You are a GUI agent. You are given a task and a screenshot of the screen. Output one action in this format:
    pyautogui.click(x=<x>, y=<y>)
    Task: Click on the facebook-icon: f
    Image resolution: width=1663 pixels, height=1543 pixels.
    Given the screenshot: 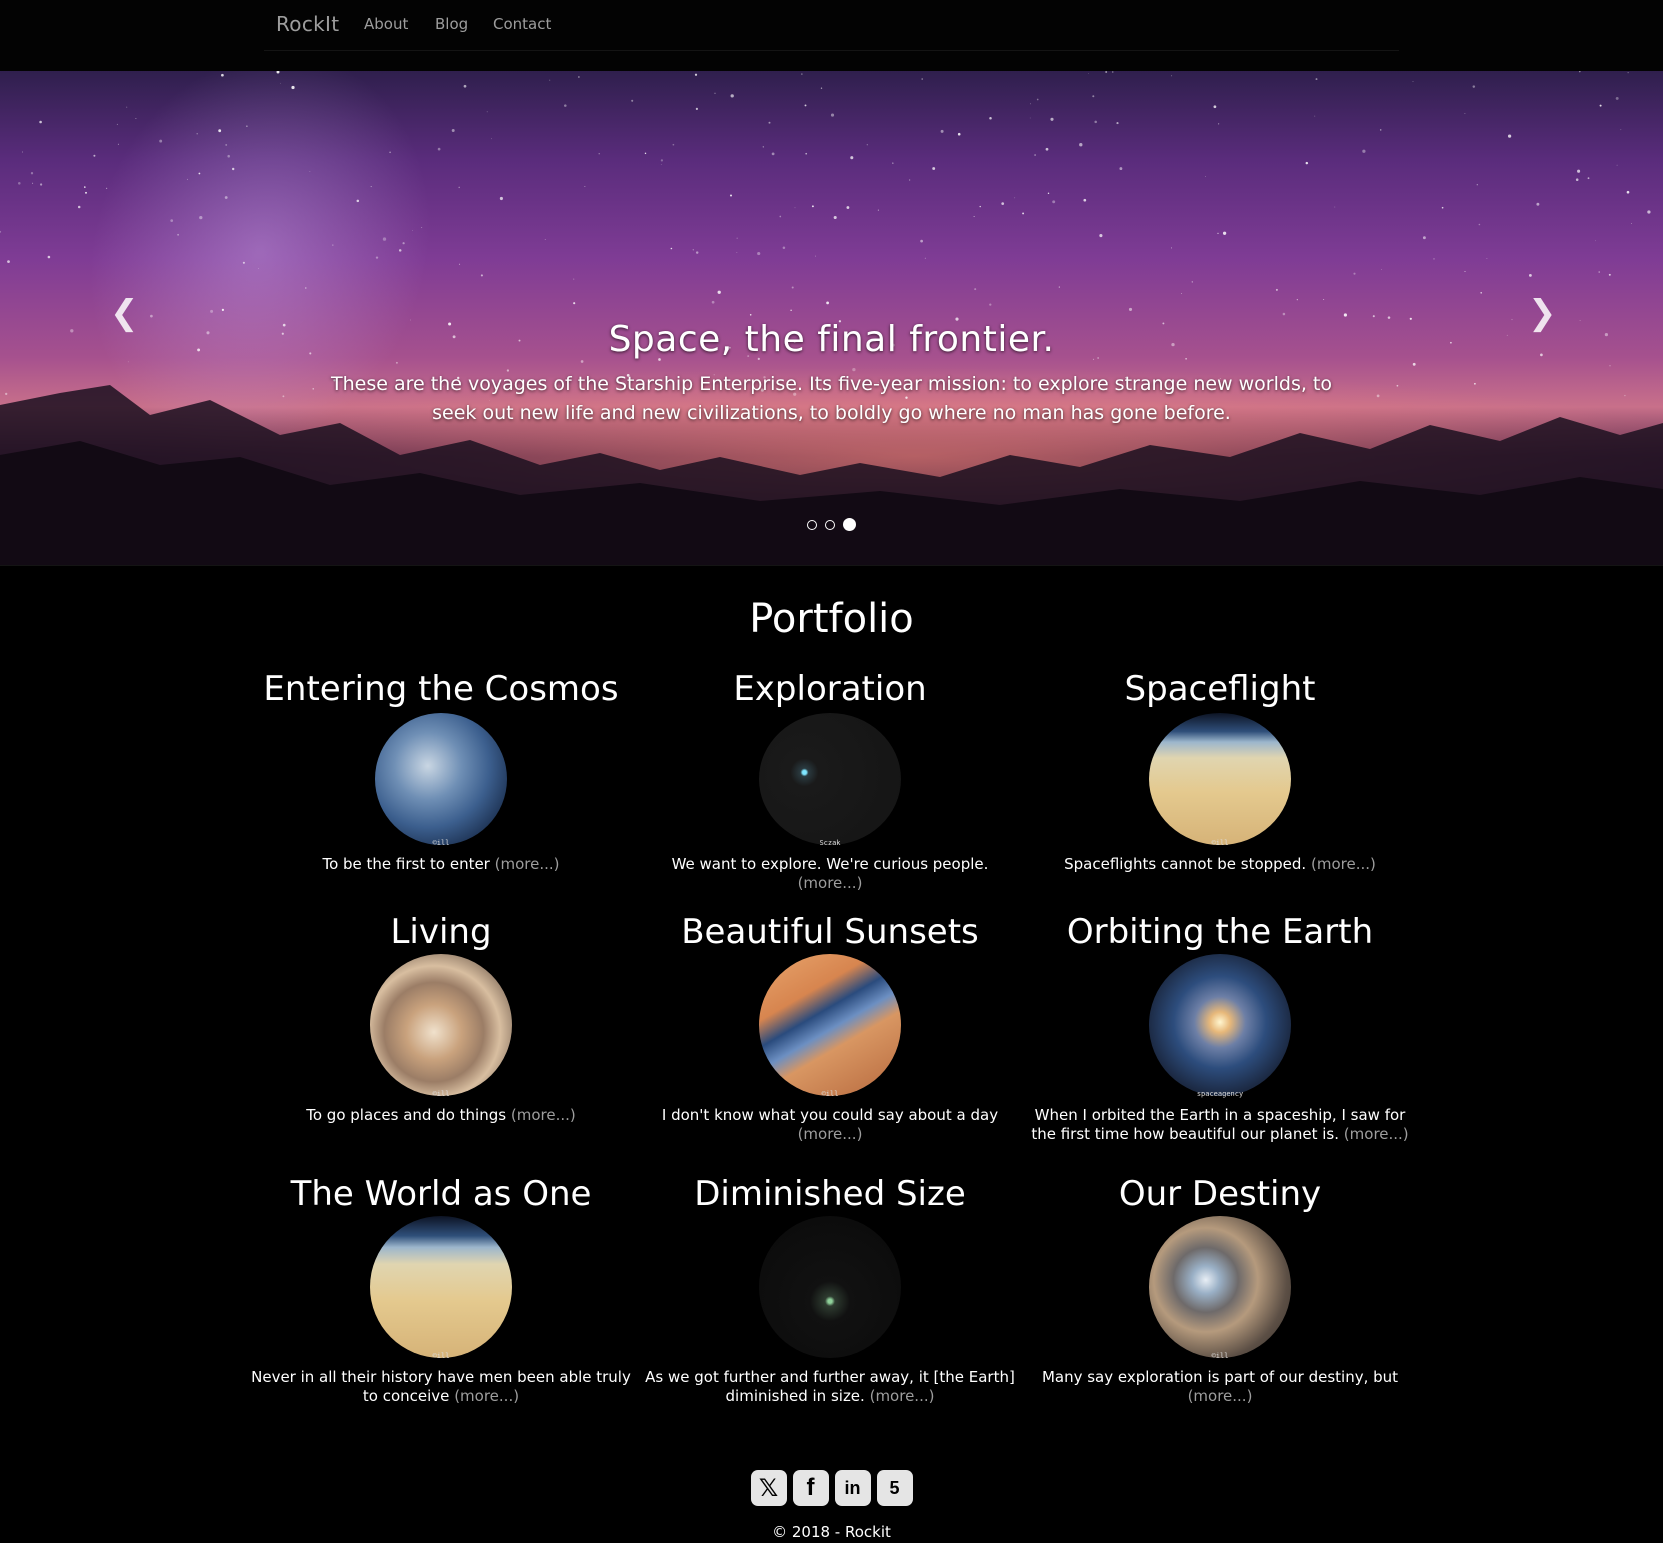 What is the action you would take?
    pyautogui.click(x=810, y=1488)
    